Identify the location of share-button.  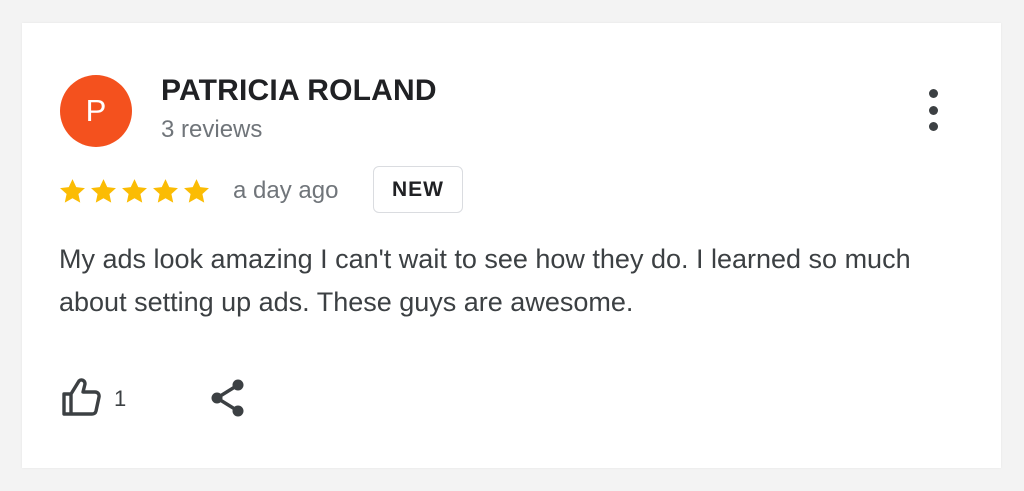
(228, 398).